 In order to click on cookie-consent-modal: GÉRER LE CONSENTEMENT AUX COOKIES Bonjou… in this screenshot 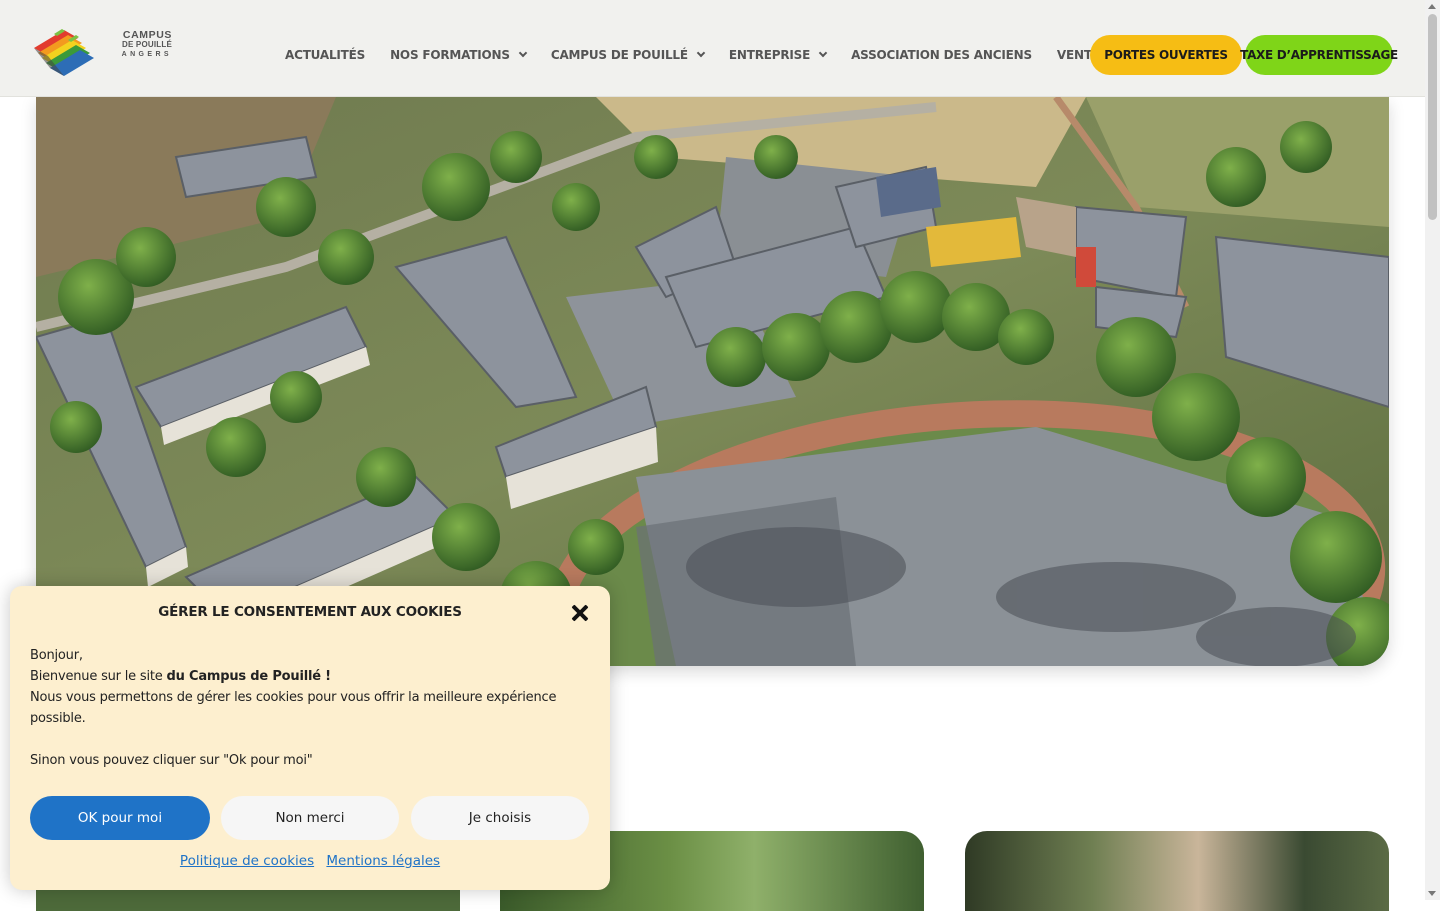, I will do `click(310, 738)`.